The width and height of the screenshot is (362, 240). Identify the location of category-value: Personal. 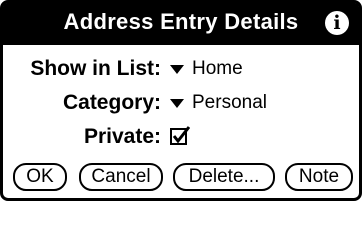
(229, 102).